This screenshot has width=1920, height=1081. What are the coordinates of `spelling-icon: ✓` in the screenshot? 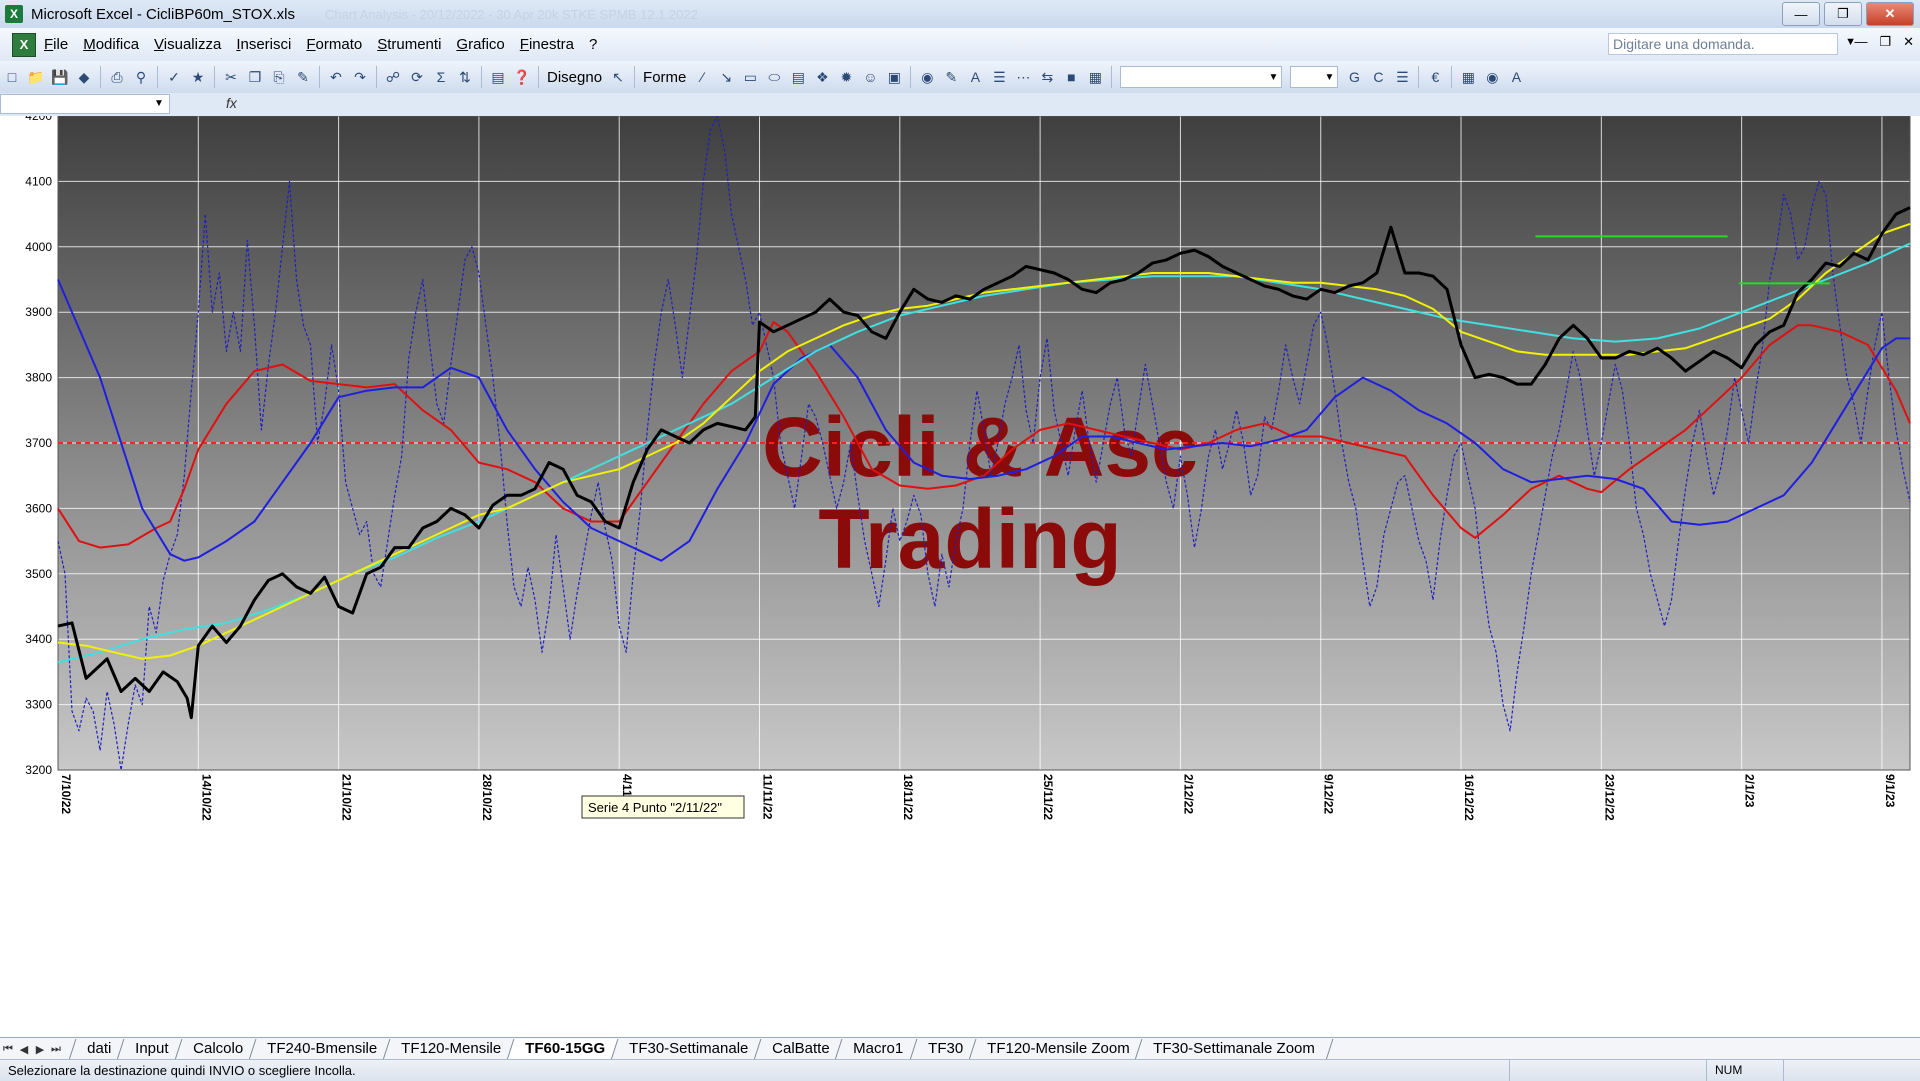 It's located at (174, 77).